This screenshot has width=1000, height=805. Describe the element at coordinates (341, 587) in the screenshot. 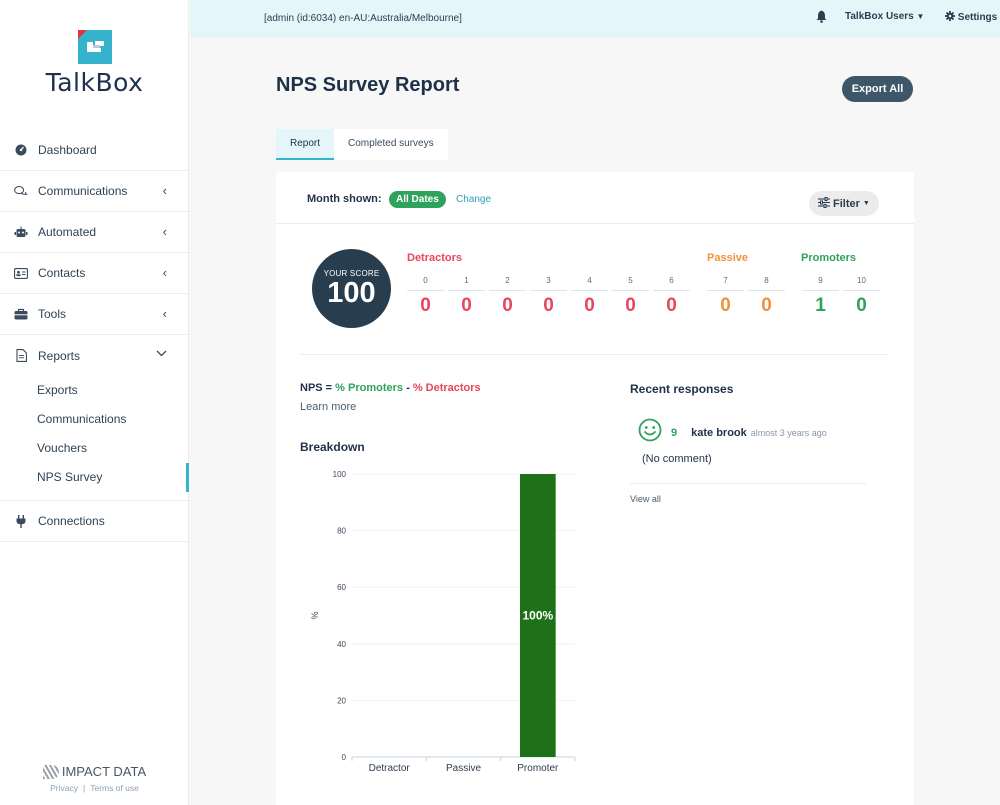

I see `y-tick-label: 60` at that location.